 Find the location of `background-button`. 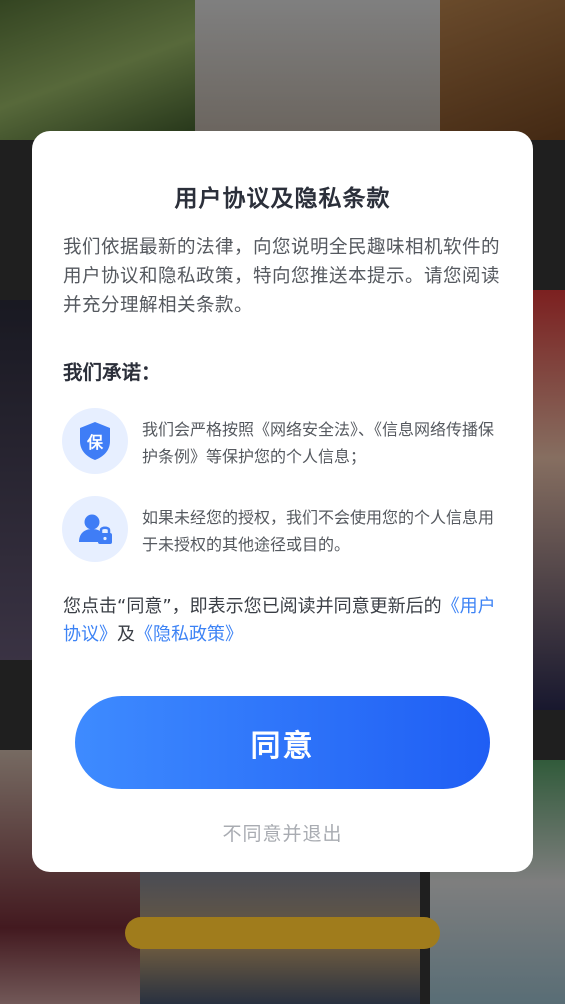

background-button is located at coordinates (282, 933).